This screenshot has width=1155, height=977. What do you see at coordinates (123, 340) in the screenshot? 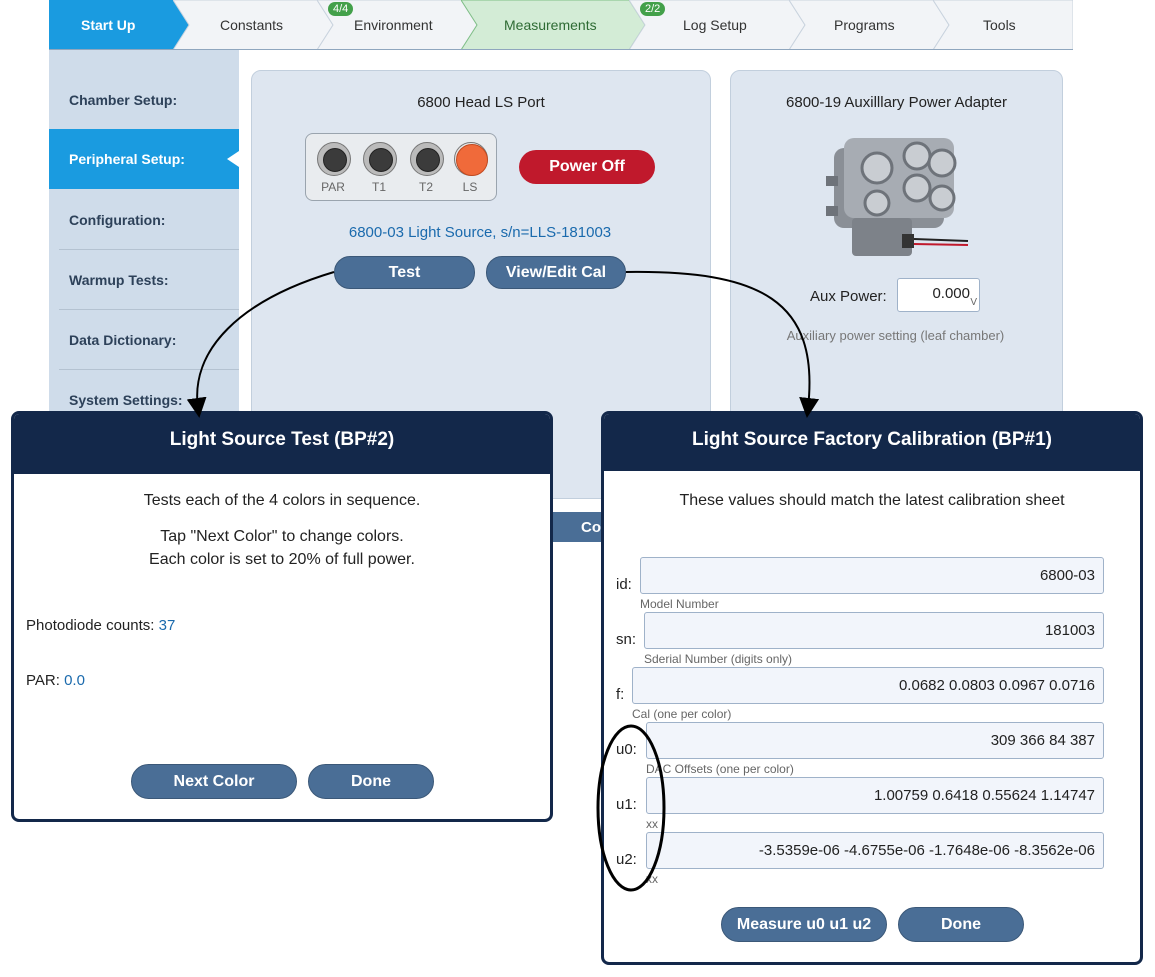
I see `sidebar-item-label: Data Dictionary:` at bounding box center [123, 340].